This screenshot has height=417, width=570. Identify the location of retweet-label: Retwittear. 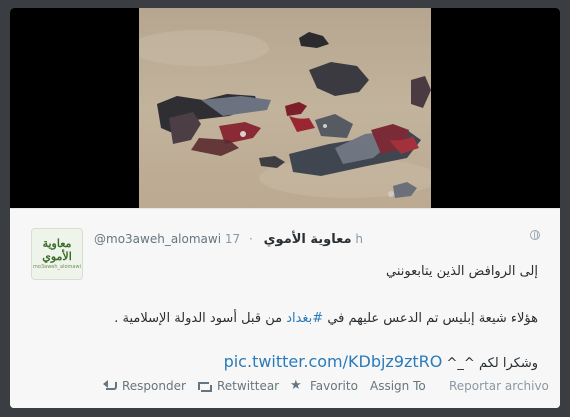
(248, 386).